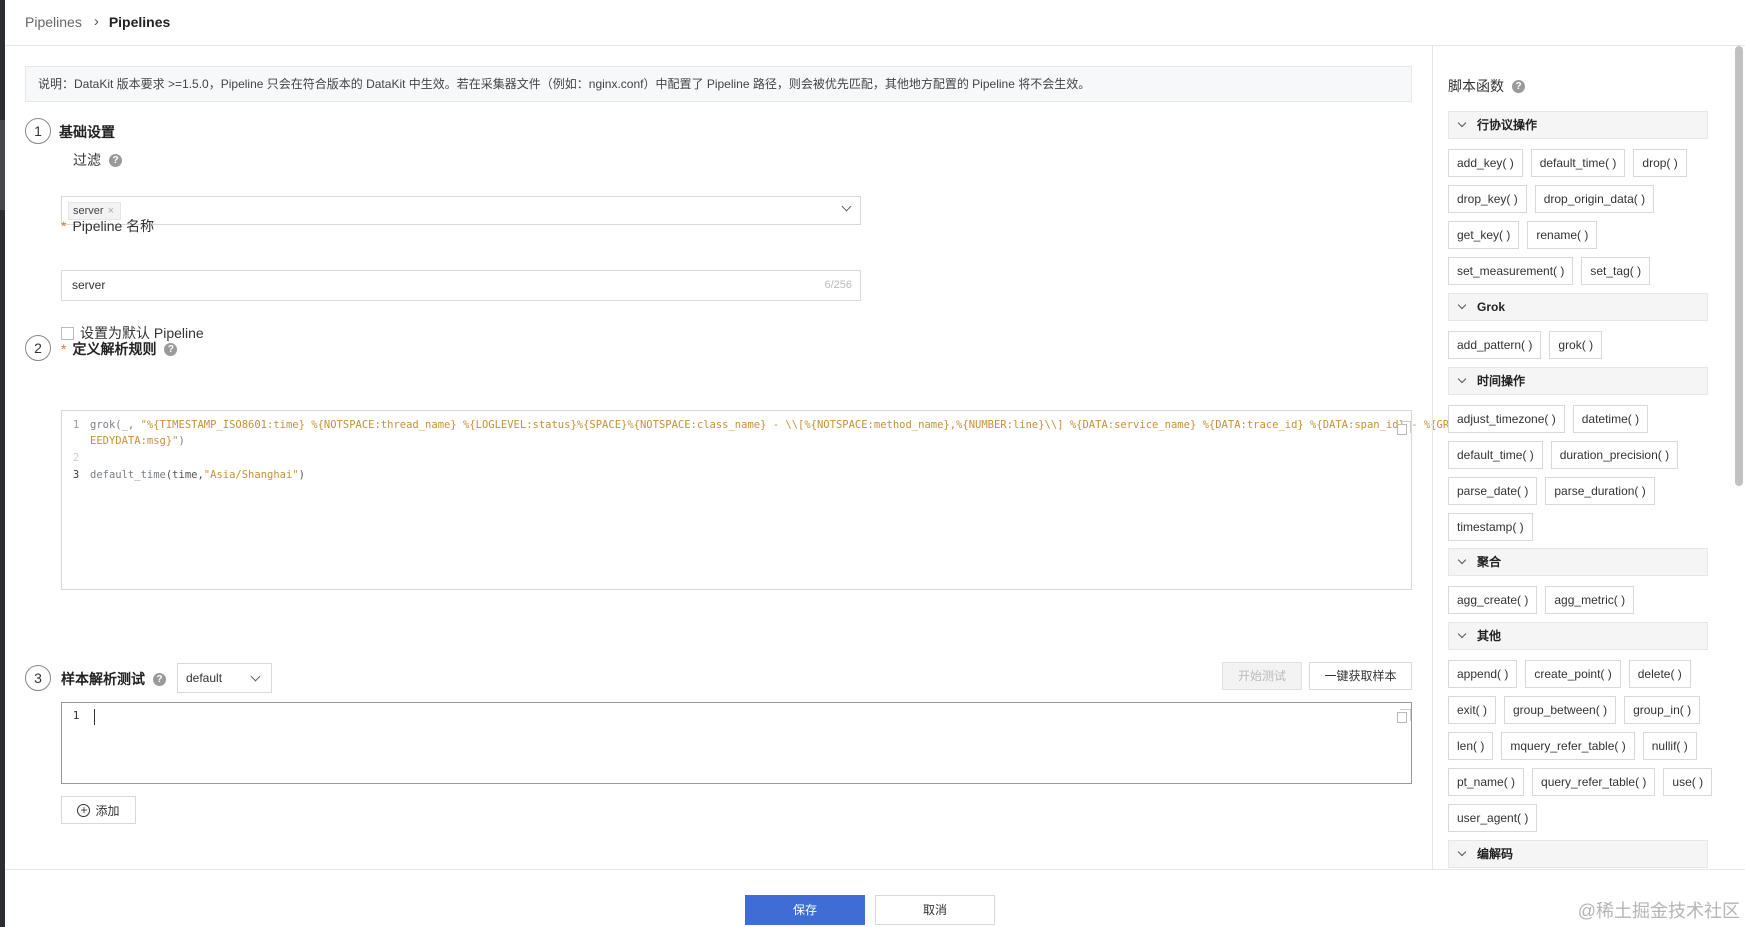 This screenshot has height=927, width=1745. I want to click on function-chip: group_in( ), so click(1662, 710).